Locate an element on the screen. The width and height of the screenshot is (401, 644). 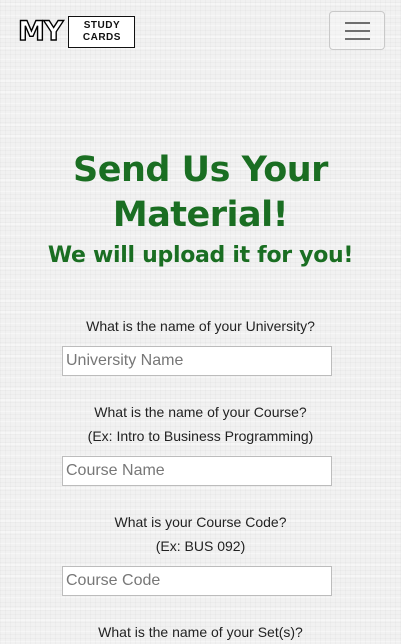
page-title: Send Us Your Material! is located at coordinates (200, 192).